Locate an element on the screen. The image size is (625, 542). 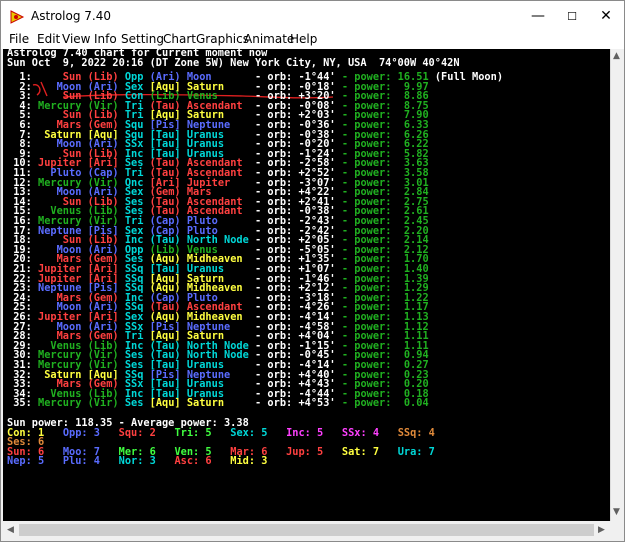
power-label: - power: is located at coordinates (366, 403).